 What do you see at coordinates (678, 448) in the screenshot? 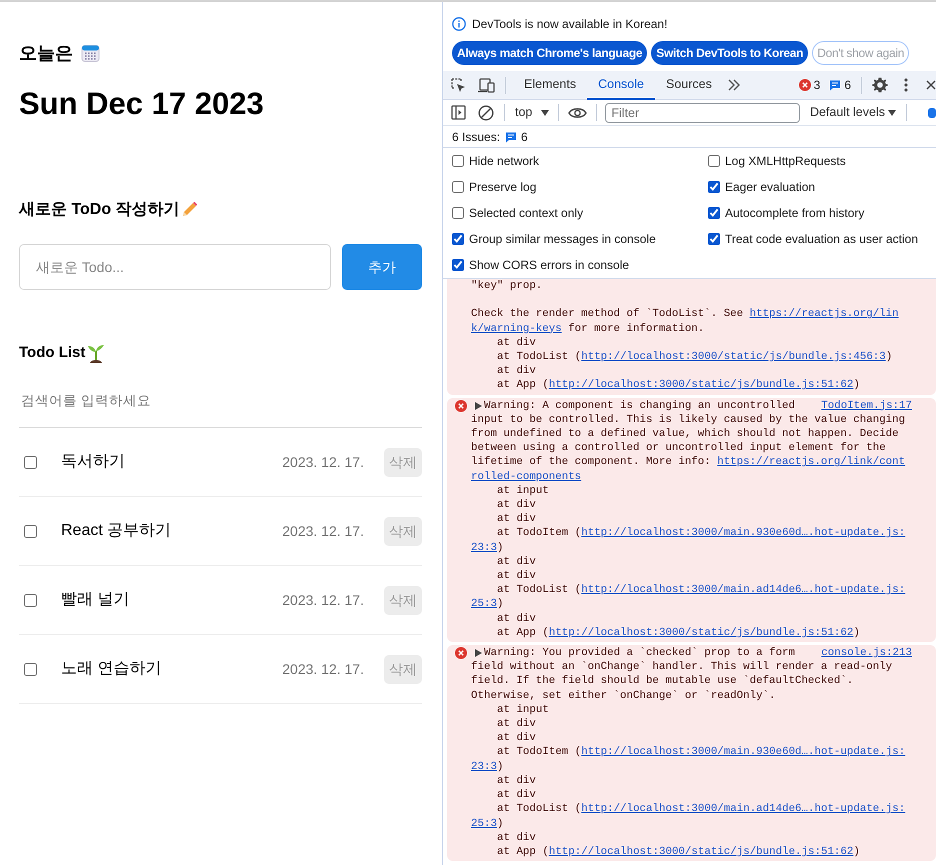
I see `message-text: between using a controlled or uncontrolled input element for the` at bounding box center [678, 448].